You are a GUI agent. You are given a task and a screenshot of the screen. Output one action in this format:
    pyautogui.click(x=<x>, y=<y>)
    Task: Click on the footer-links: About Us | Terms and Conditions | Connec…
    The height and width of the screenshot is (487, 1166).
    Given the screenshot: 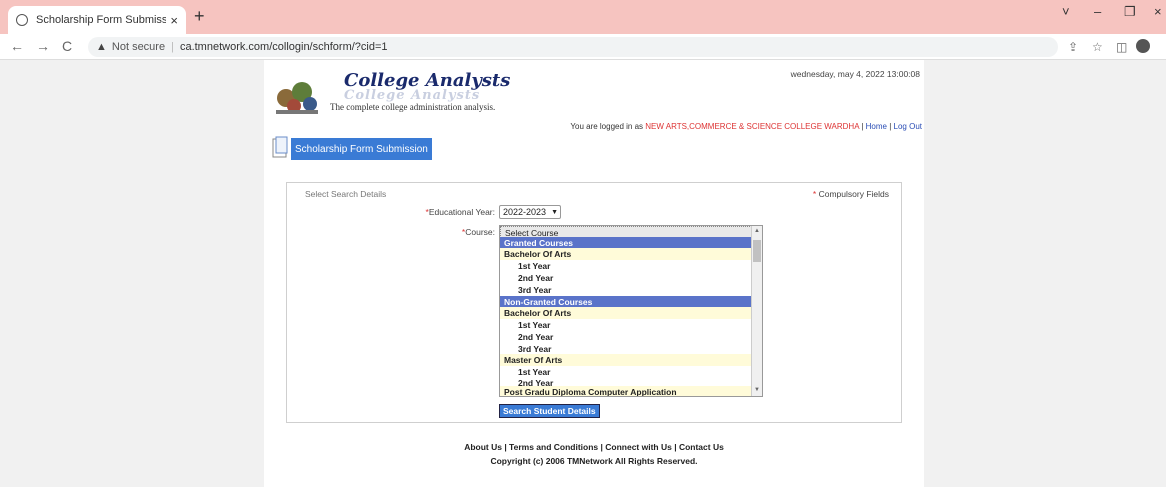 What is the action you would take?
    pyautogui.click(x=594, y=447)
    